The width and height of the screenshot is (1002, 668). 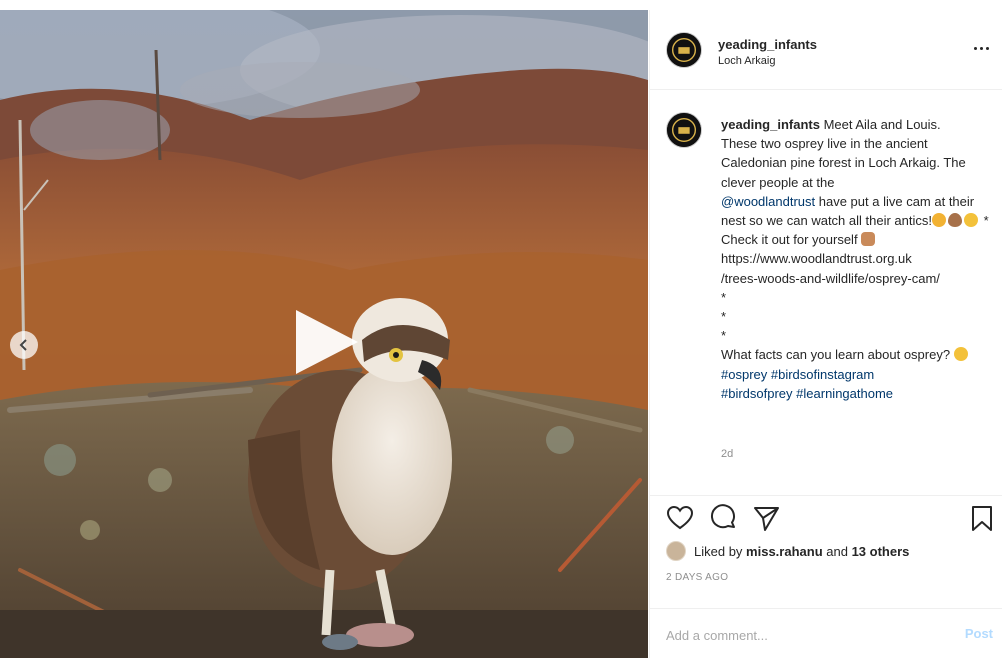 What do you see at coordinates (826, 50) in the screenshot?
I see `post-header: yeading_infants Loch Arkaig` at bounding box center [826, 50].